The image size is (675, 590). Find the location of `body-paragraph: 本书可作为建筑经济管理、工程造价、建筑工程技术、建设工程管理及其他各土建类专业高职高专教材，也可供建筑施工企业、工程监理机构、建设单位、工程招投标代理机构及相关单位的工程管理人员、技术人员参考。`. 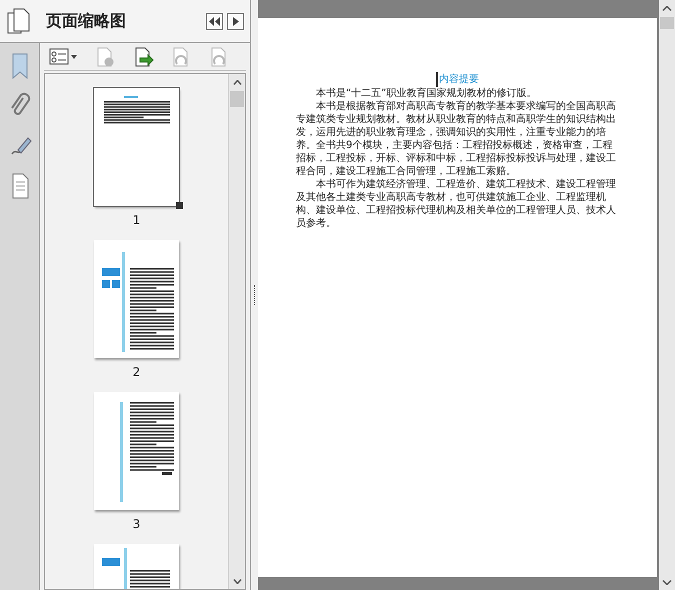

body-paragraph: 本书可作为建筑经济管理、工程造价、建筑工程技术、建设工程管理及其他各土建类专业高职高专教材，也可供建筑施工企业、工程监理机构、建设单位、工程招投标代理机构及相关单位的工程管理人员、技术人员参考。 is located at coordinates (456, 204).